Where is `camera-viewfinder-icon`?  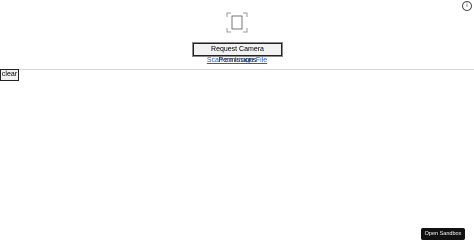
camera-viewfinder-icon is located at coordinates (237, 22).